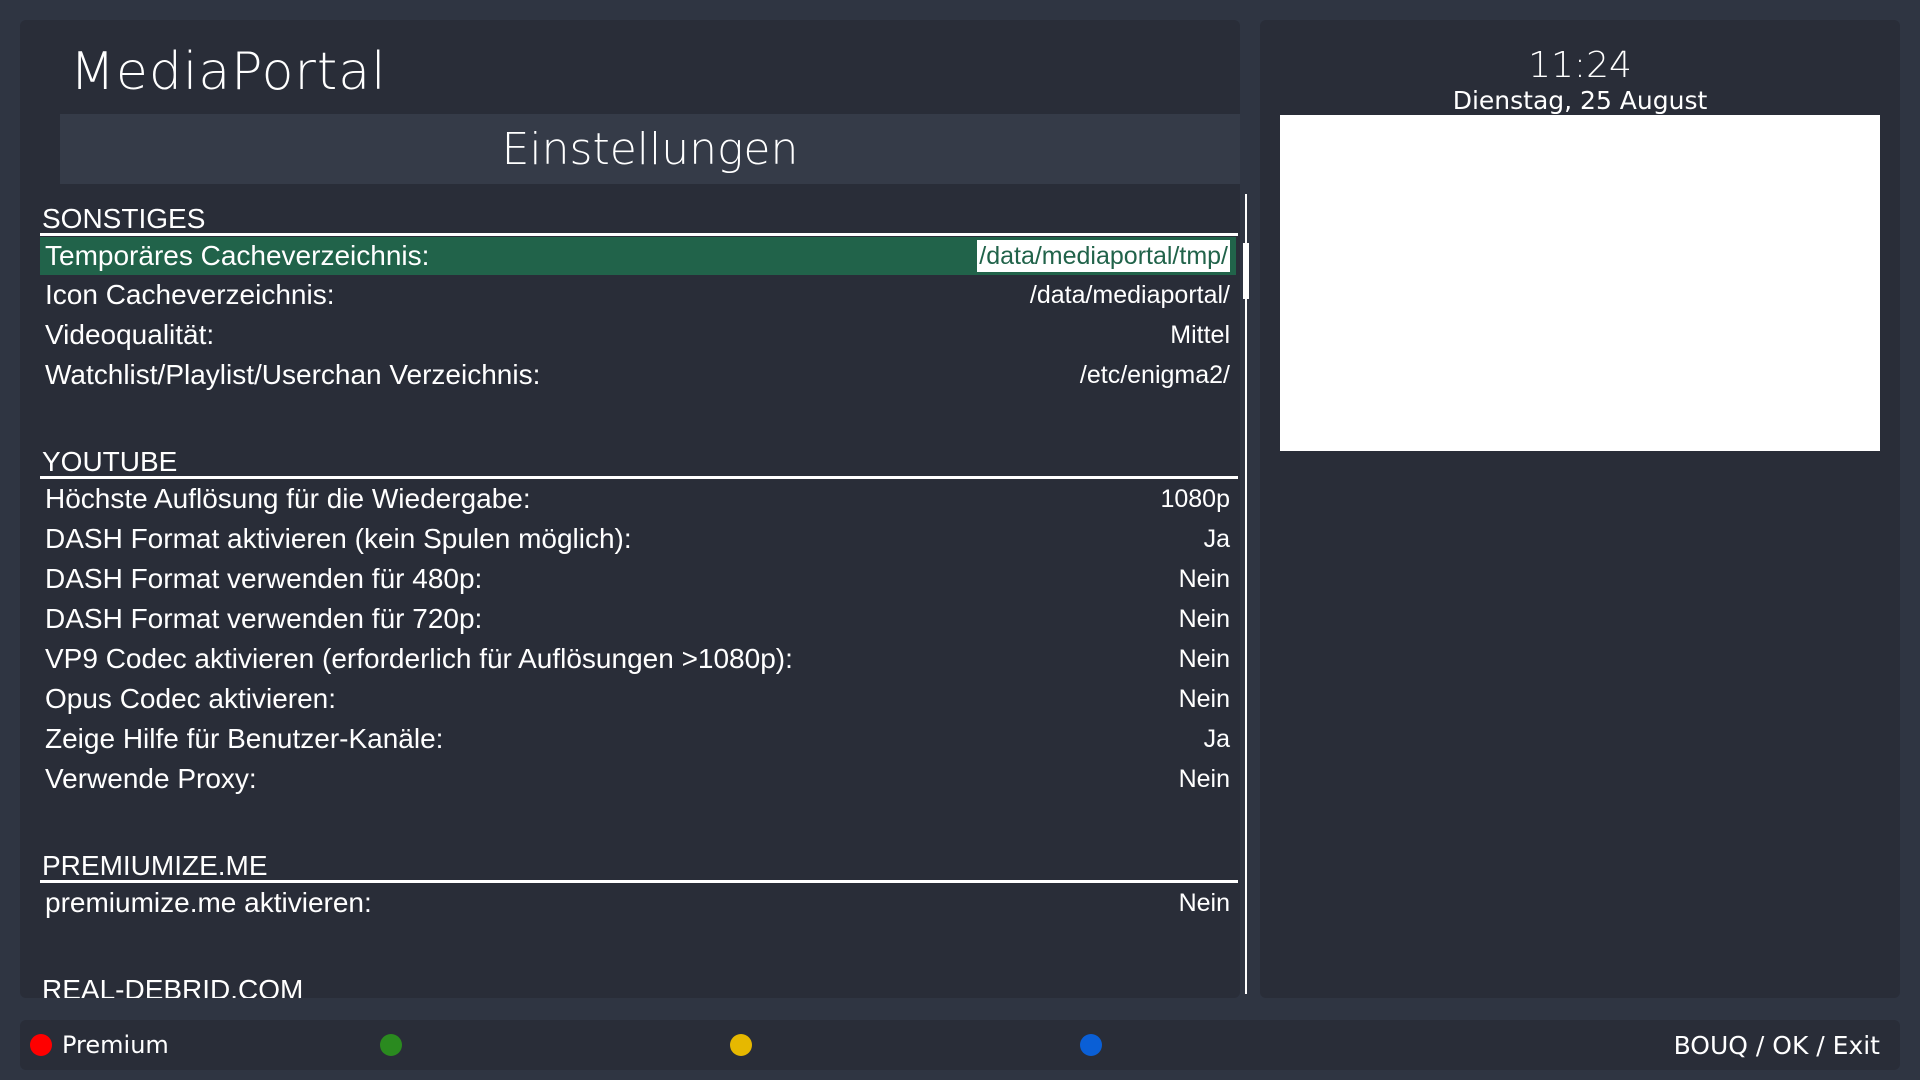 The width and height of the screenshot is (1920, 1080). I want to click on setting-value: /etc/enigma2/, so click(1155, 375).